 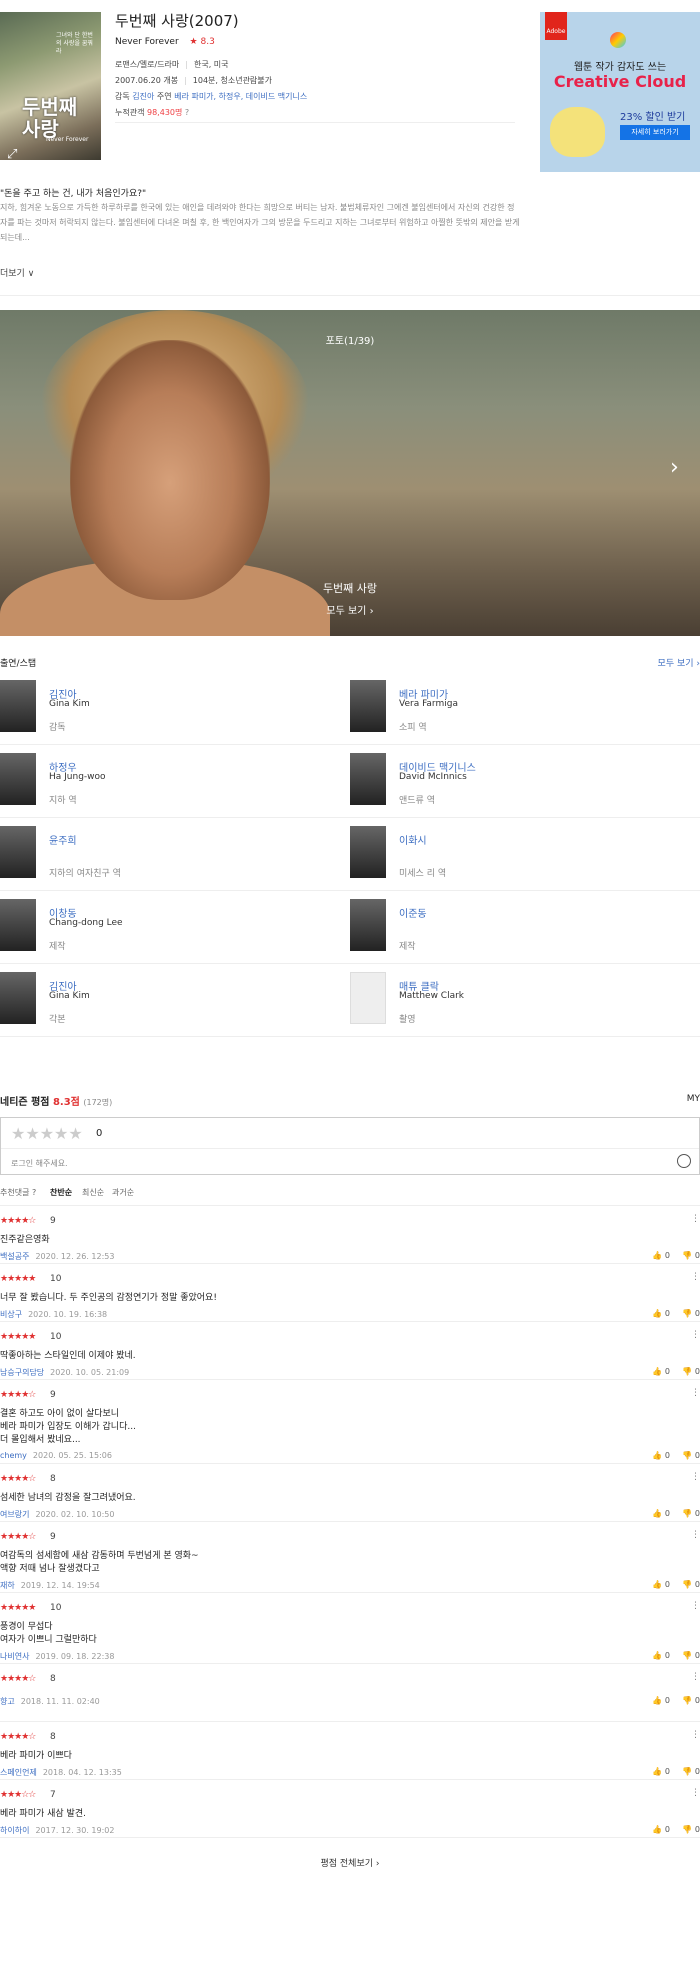 I want to click on person-name: 윤주희, so click(x=63, y=839).